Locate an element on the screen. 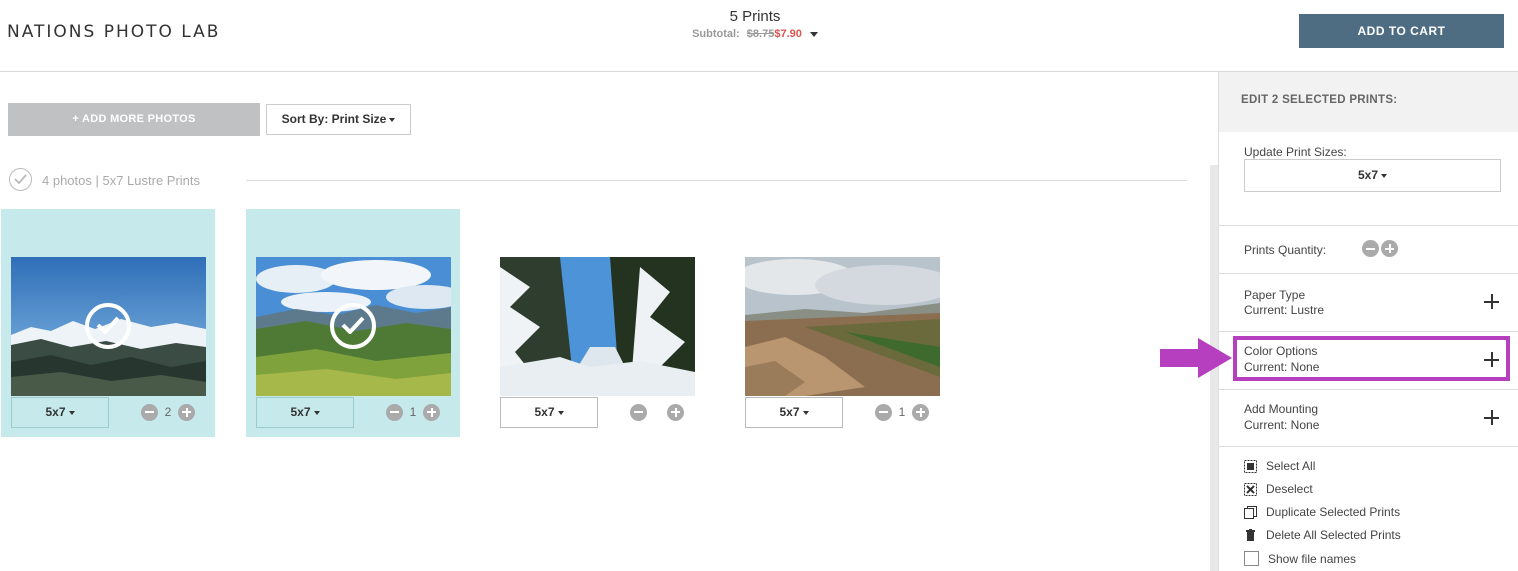  duplicate-action: Duplicate Selected Prints is located at coordinates (1322, 512).